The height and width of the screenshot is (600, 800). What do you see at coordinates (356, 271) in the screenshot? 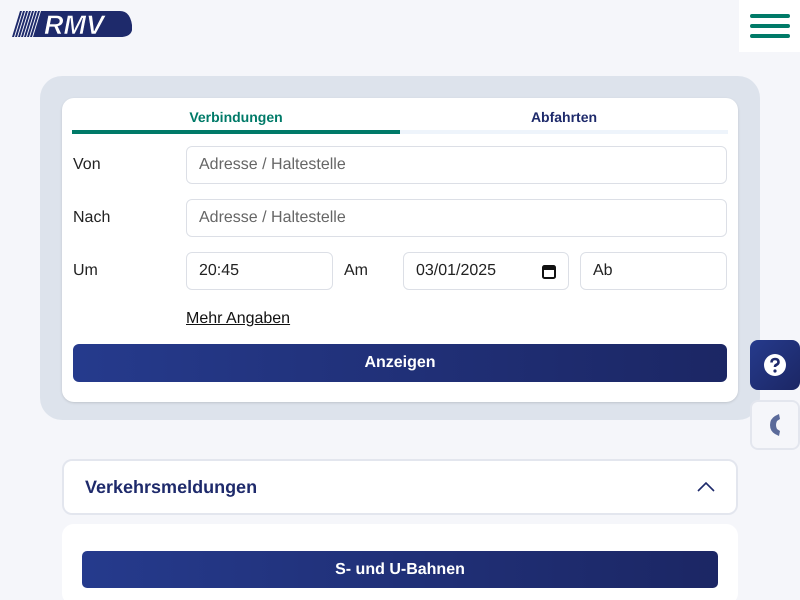
I see `field-label: Am` at bounding box center [356, 271].